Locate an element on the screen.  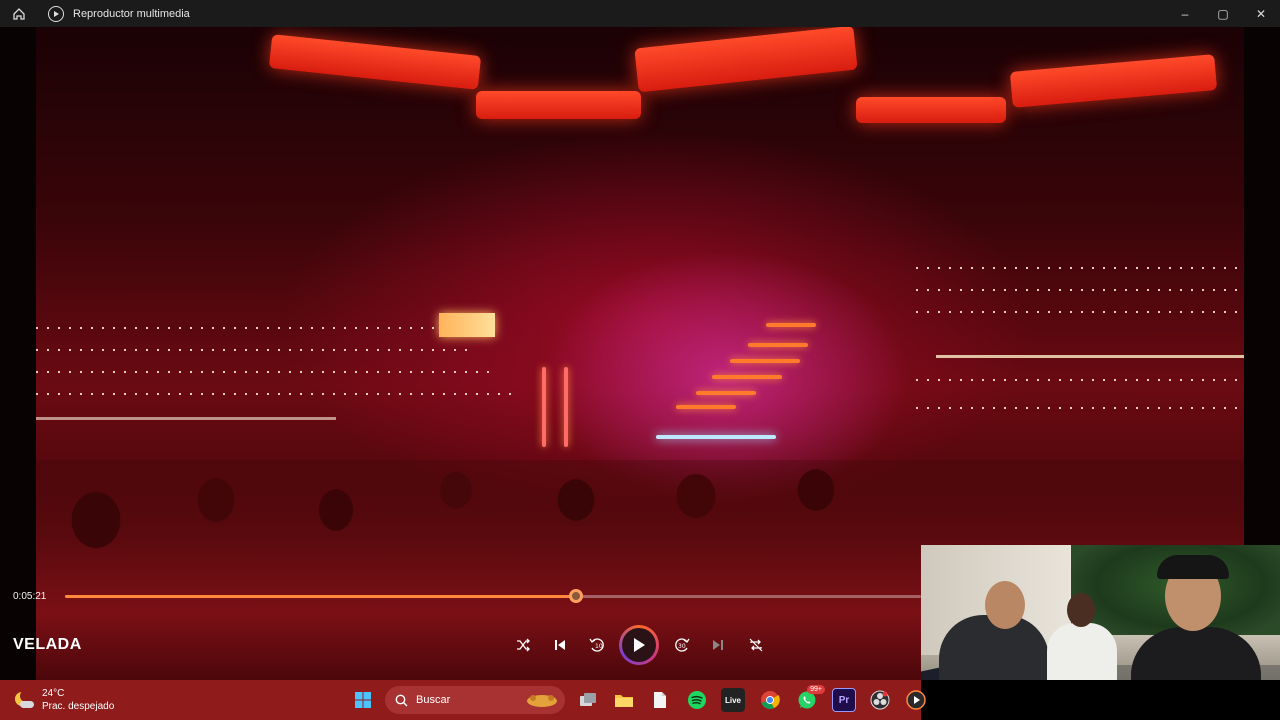
play-button is located at coordinates (639, 645).